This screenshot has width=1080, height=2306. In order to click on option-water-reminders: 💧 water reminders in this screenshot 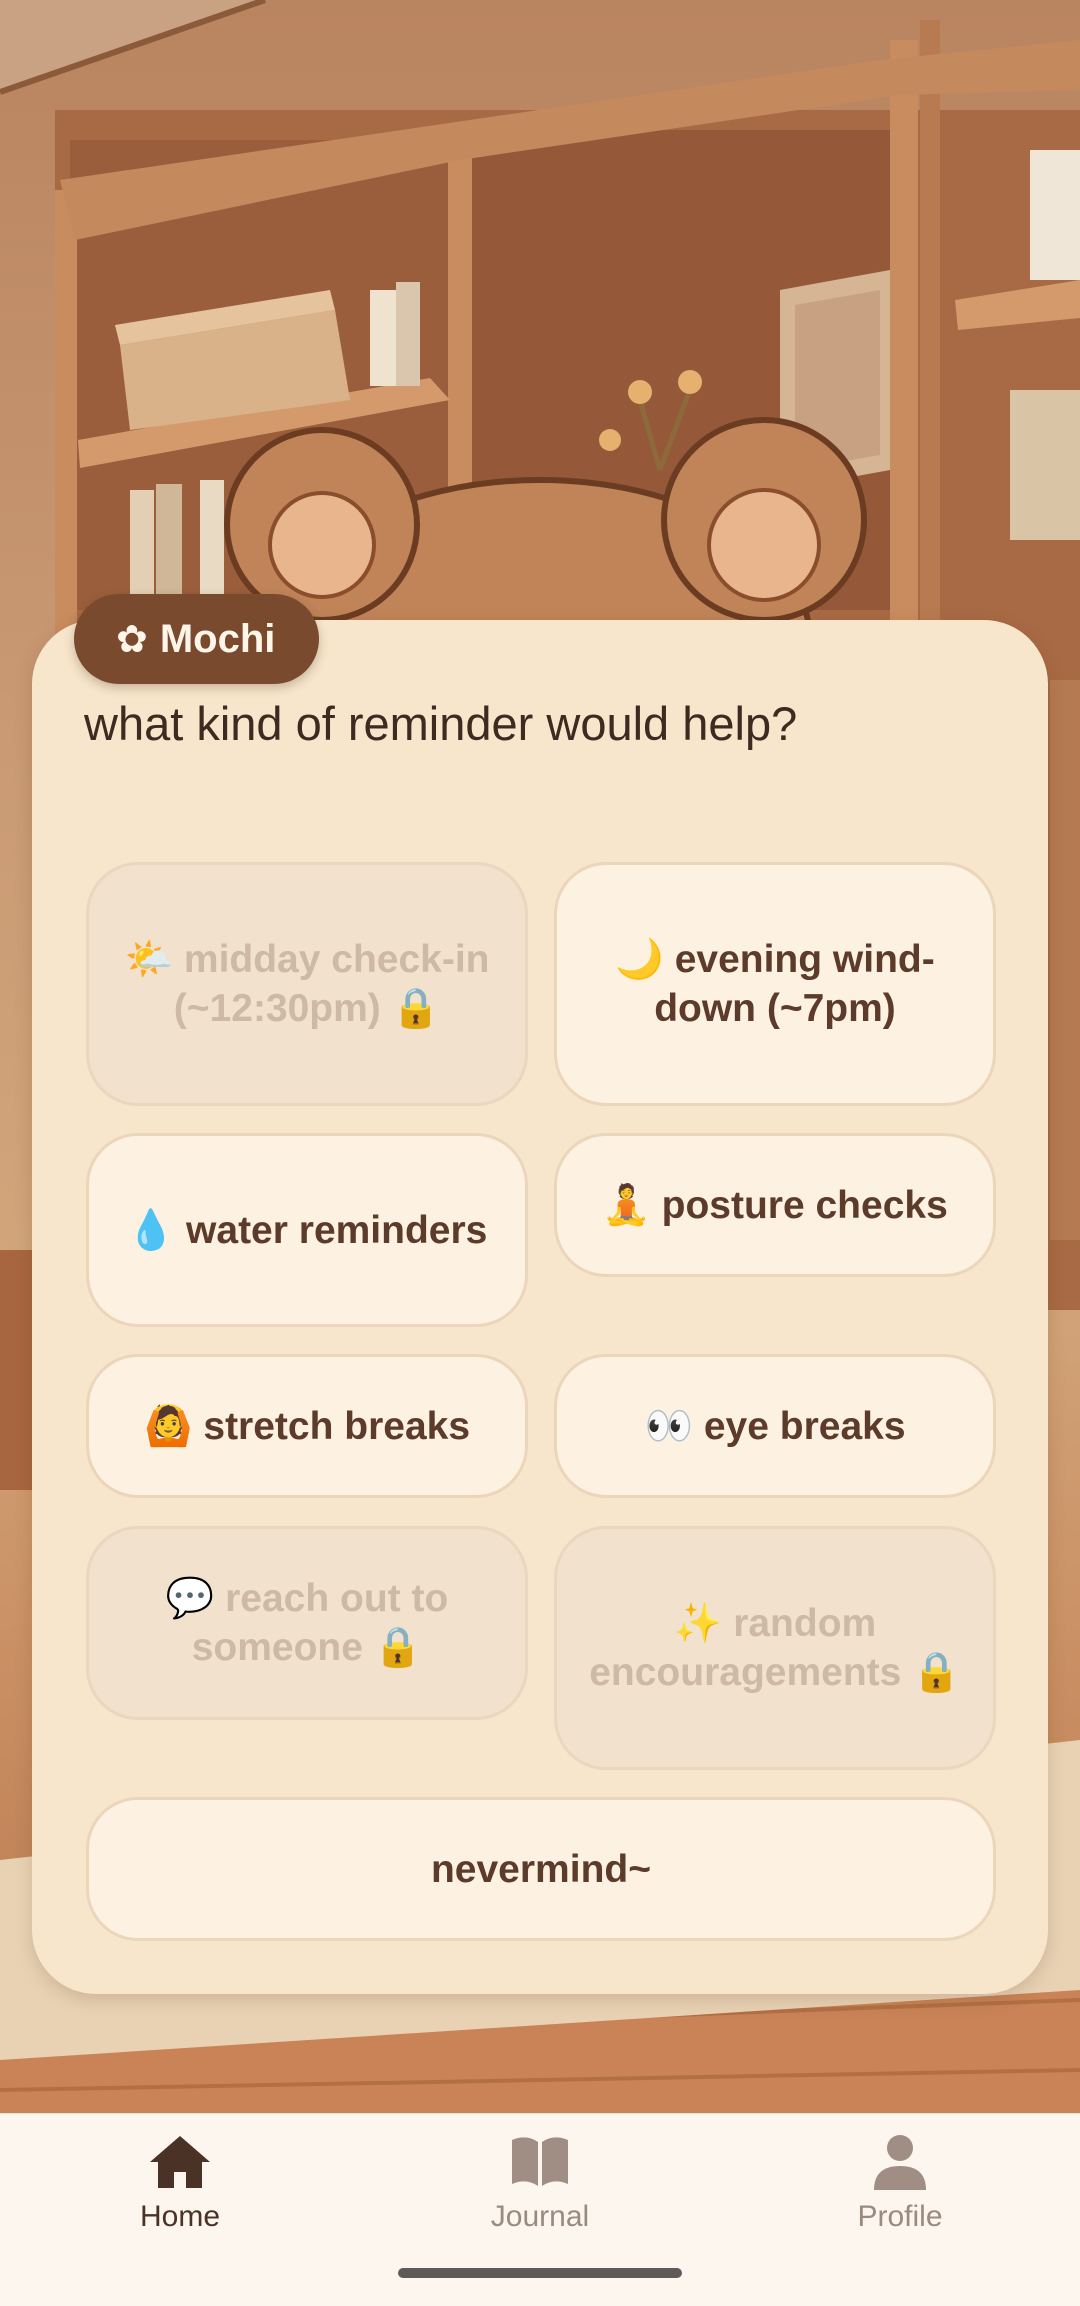, I will do `click(307, 1230)`.